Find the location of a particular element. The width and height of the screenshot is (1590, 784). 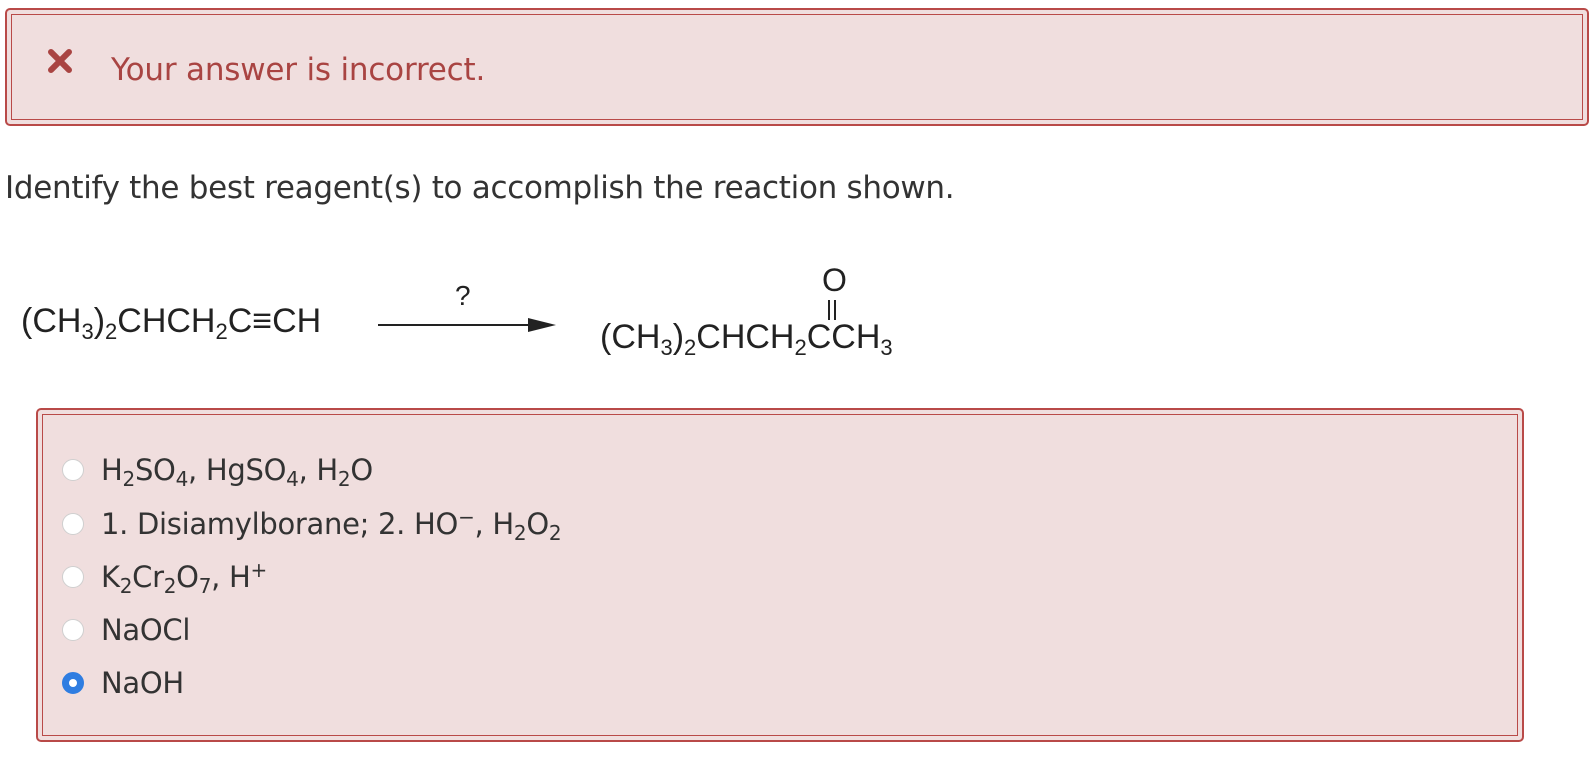

reaction-scheme: (CH3)2CHCH2C≡CH ? O (CH3)2CHCH2CCH3 is located at coordinates (480, 315).